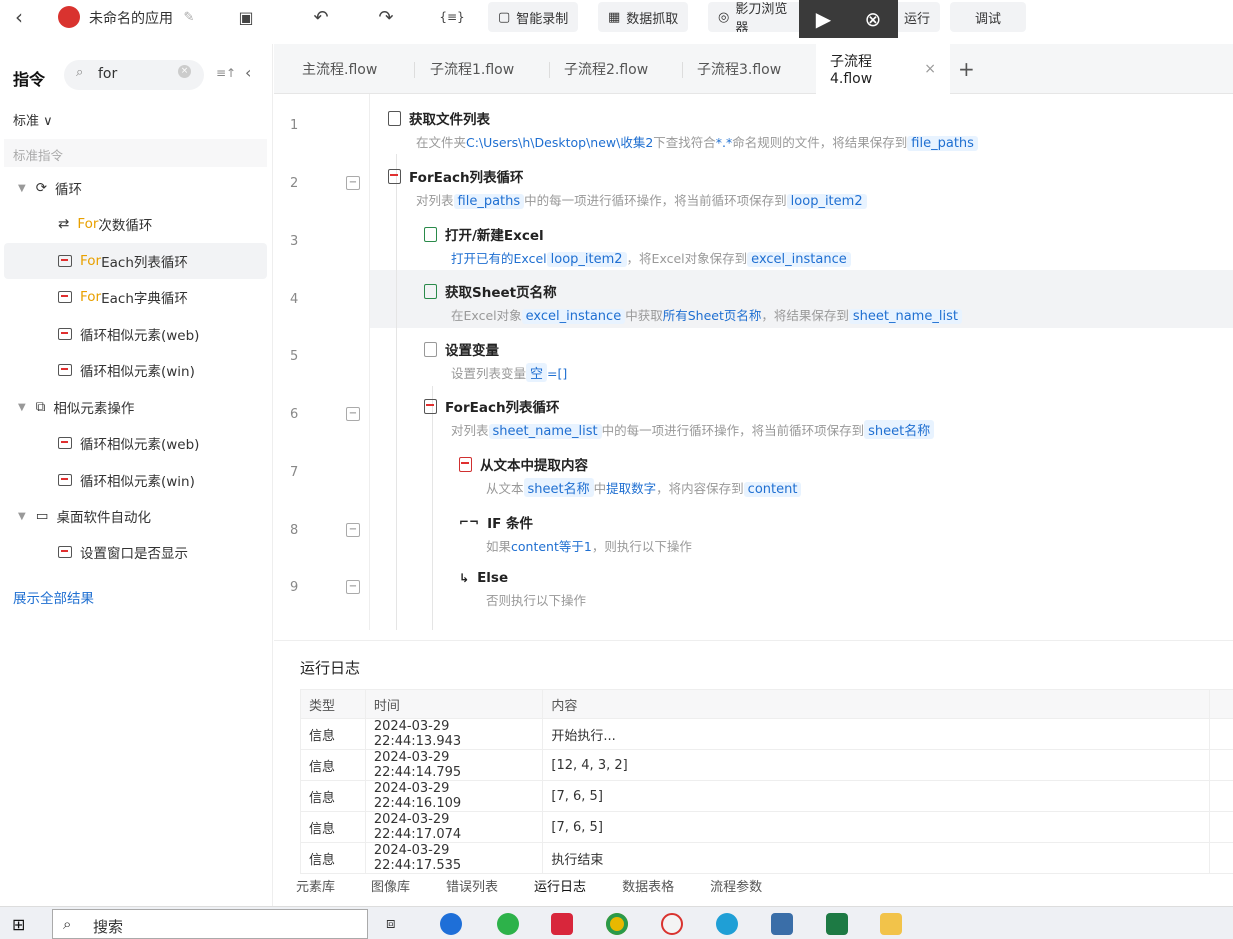  Describe the element at coordinates (294, 241) in the screenshot. I see `line-number: 3` at that location.